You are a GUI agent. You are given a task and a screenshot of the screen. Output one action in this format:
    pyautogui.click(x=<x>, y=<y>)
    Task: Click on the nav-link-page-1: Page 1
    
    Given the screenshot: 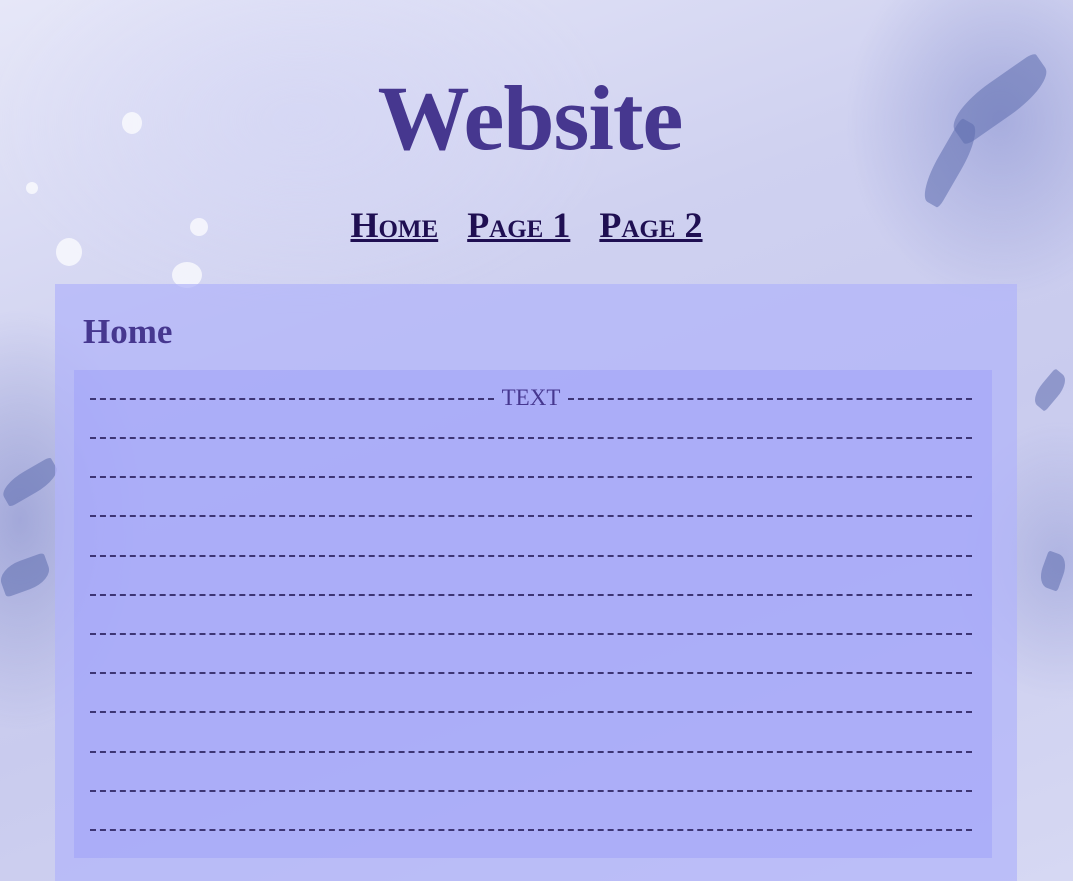 What is the action you would take?
    pyautogui.click(x=518, y=225)
    